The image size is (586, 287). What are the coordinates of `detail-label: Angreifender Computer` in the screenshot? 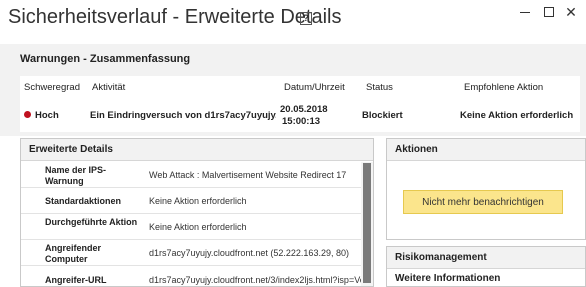 It's located at (73, 253).